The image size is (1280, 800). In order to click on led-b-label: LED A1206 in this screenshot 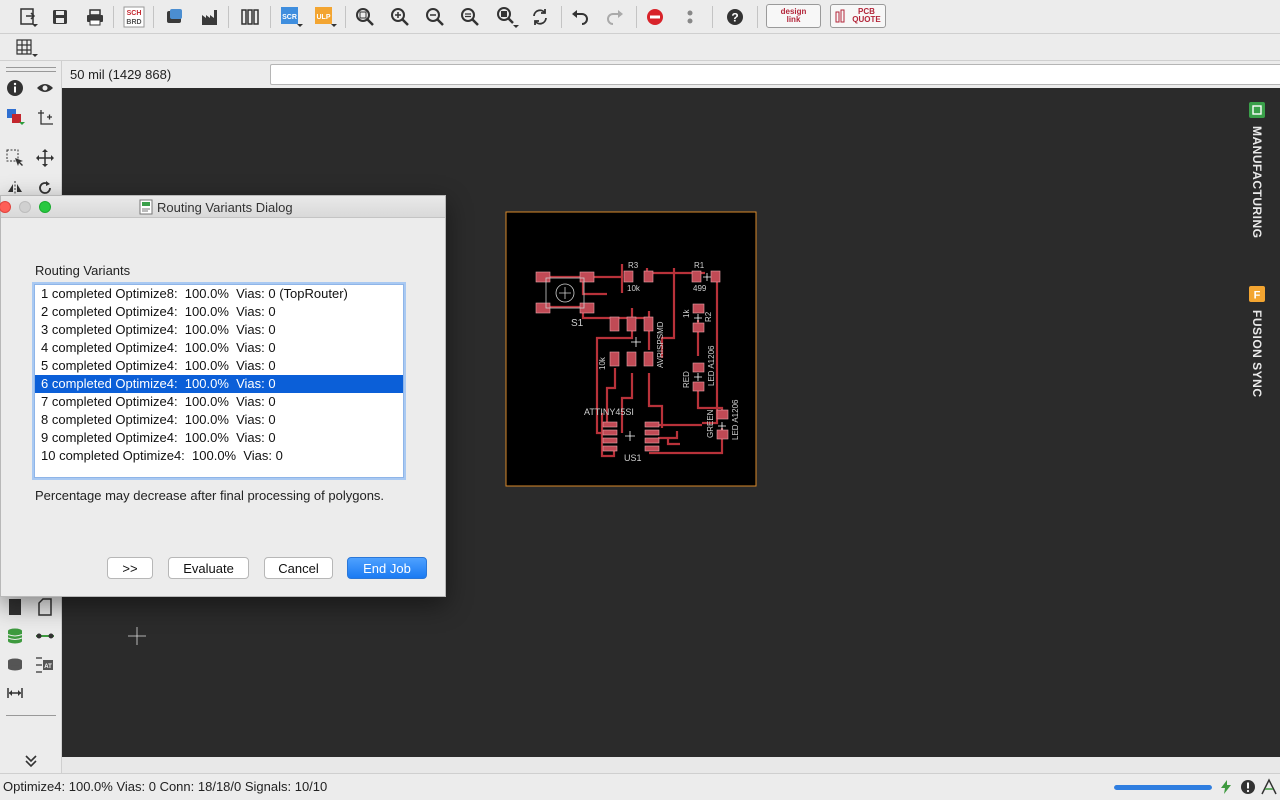, I will do `click(735, 419)`.